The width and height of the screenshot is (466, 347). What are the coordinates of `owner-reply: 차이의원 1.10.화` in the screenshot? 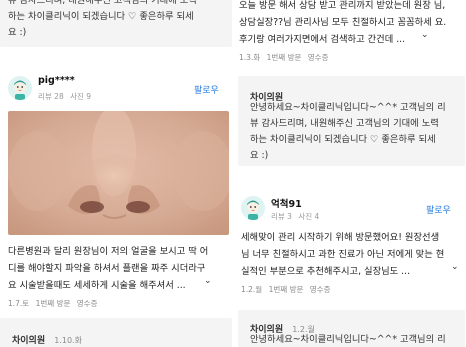 It's located at (116, 332).